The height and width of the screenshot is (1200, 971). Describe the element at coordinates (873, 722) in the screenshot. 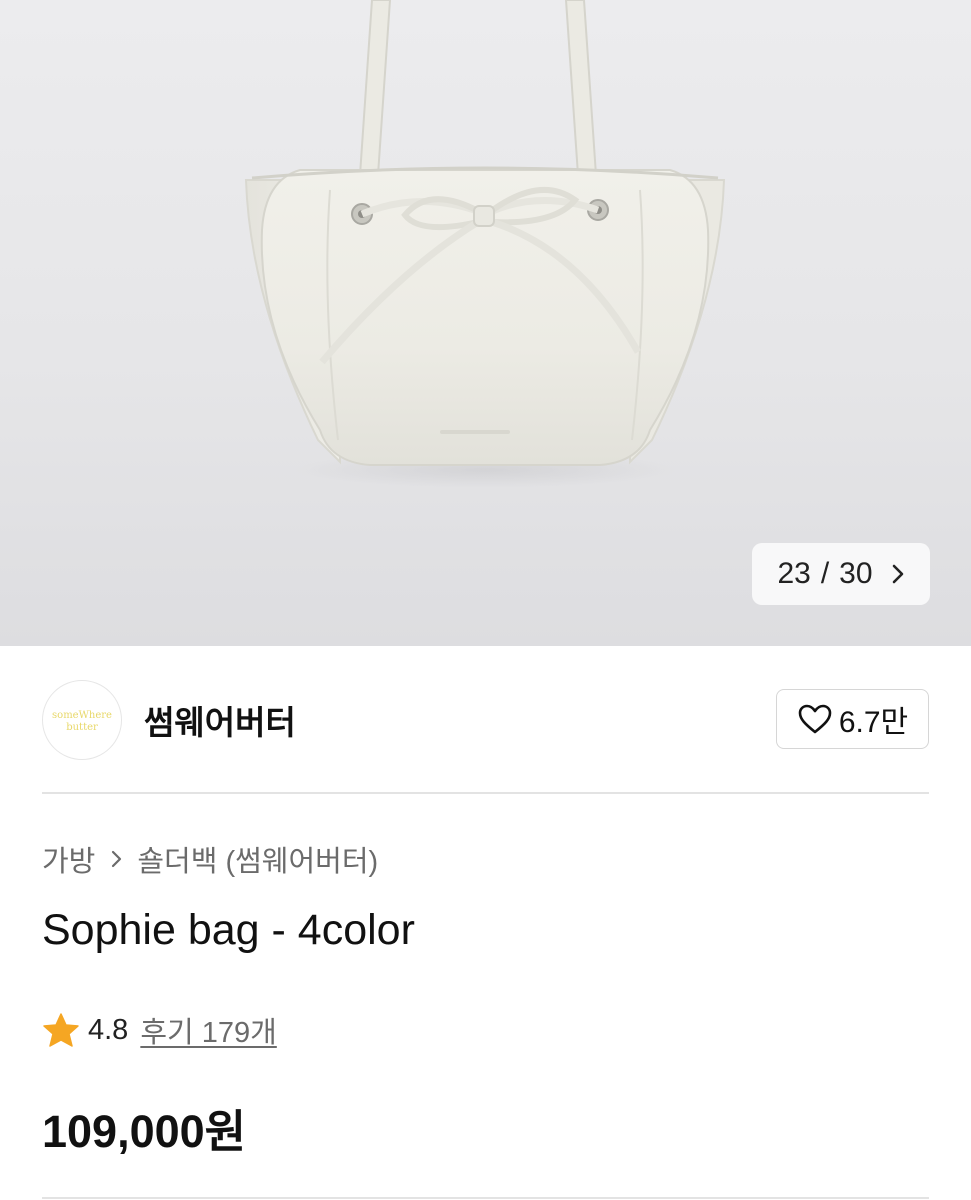

I see `like-count: 6.7만` at that location.